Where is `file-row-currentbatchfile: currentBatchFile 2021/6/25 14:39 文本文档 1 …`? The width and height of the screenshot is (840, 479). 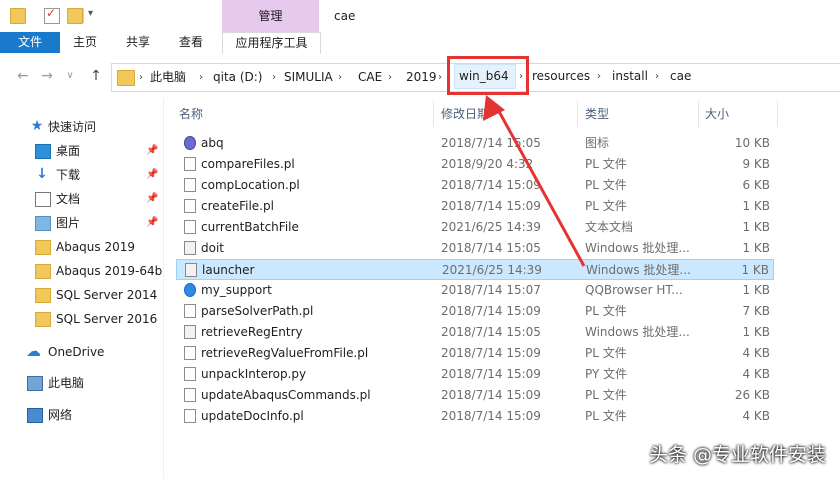 file-row-currentbatchfile: currentBatchFile 2021/6/25 14:39 文本文档 1 … is located at coordinates (475, 227).